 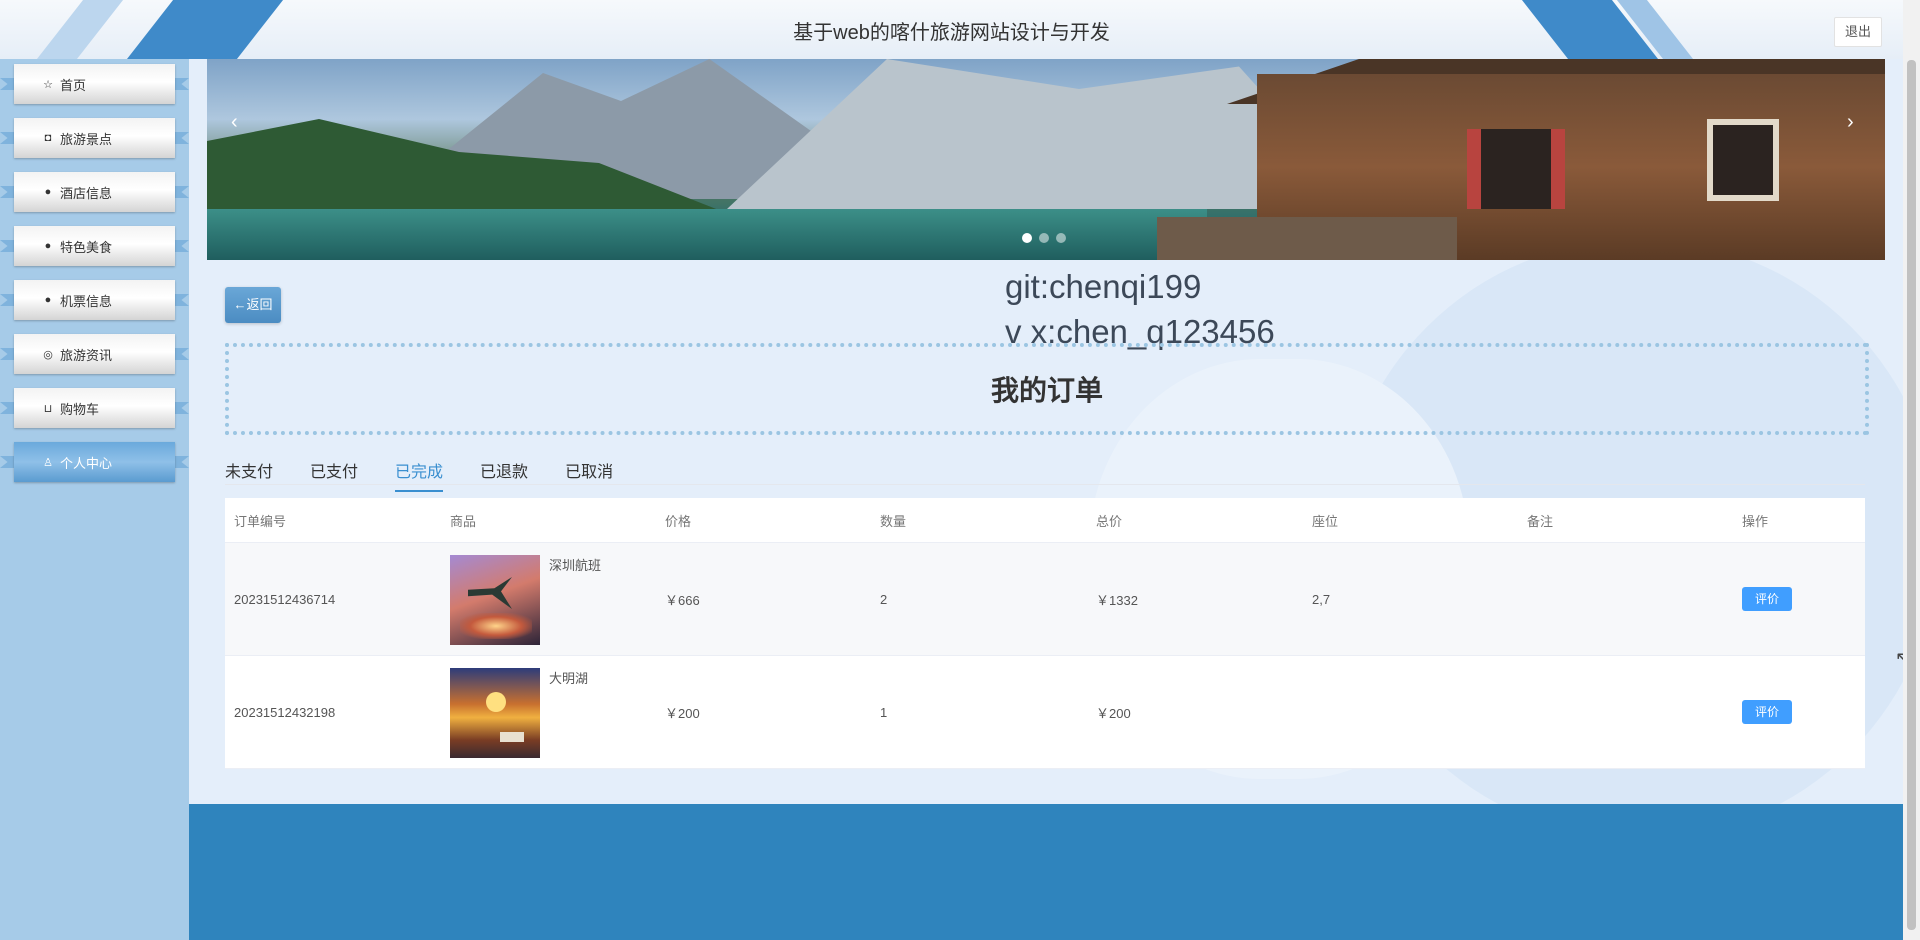 What do you see at coordinates (1046, 872) in the screenshot?
I see `page-footer` at bounding box center [1046, 872].